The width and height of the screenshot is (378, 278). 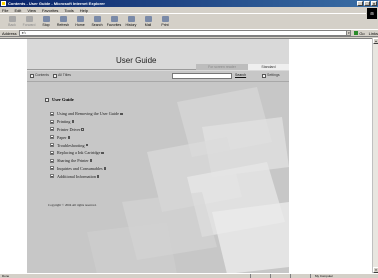 What do you see at coordinates (5, 10) in the screenshot?
I see `menu-file: File` at bounding box center [5, 10].